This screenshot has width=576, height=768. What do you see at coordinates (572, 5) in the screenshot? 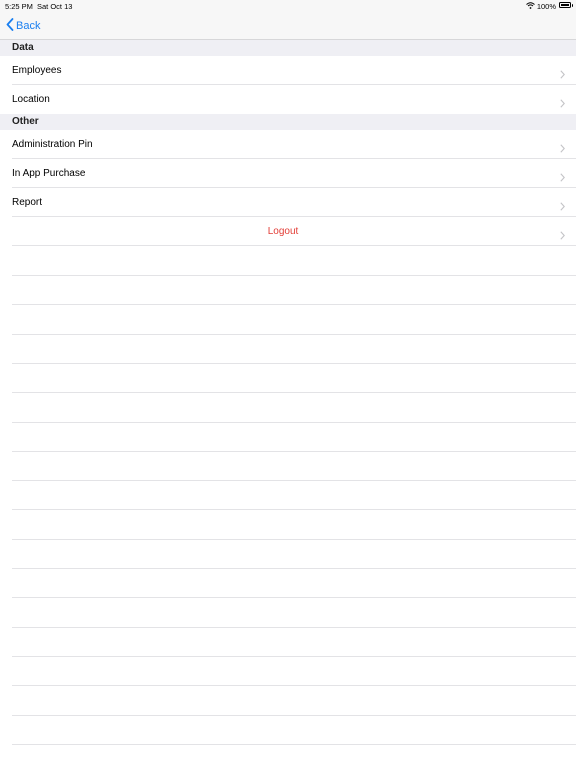
I see `battery-tip` at bounding box center [572, 5].